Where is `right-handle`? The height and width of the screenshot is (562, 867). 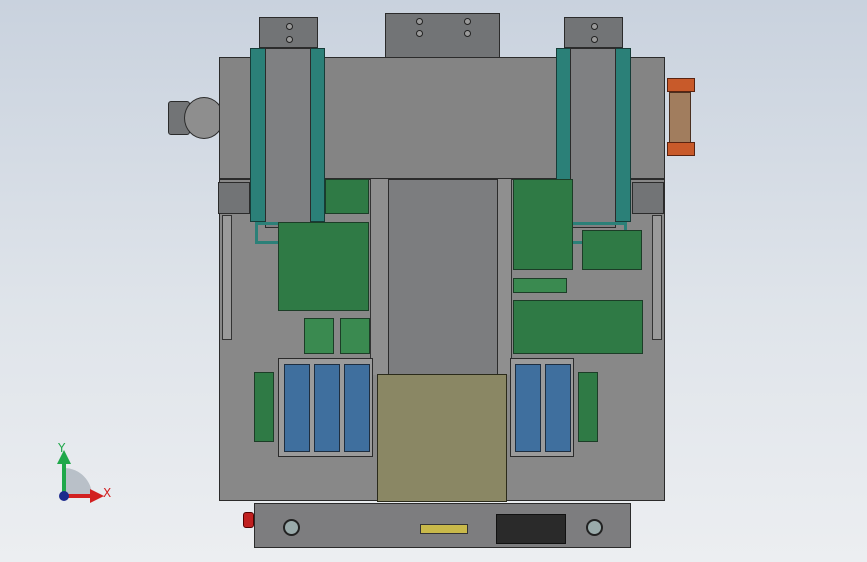 right-handle is located at coordinates (681, 118).